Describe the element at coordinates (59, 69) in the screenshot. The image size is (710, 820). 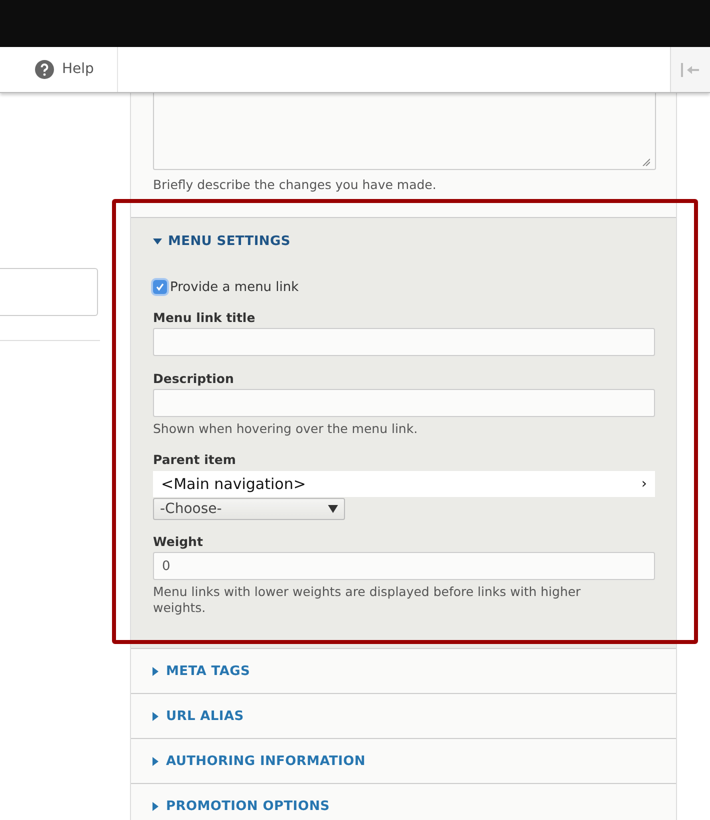
I see `help-button: Help` at that location.